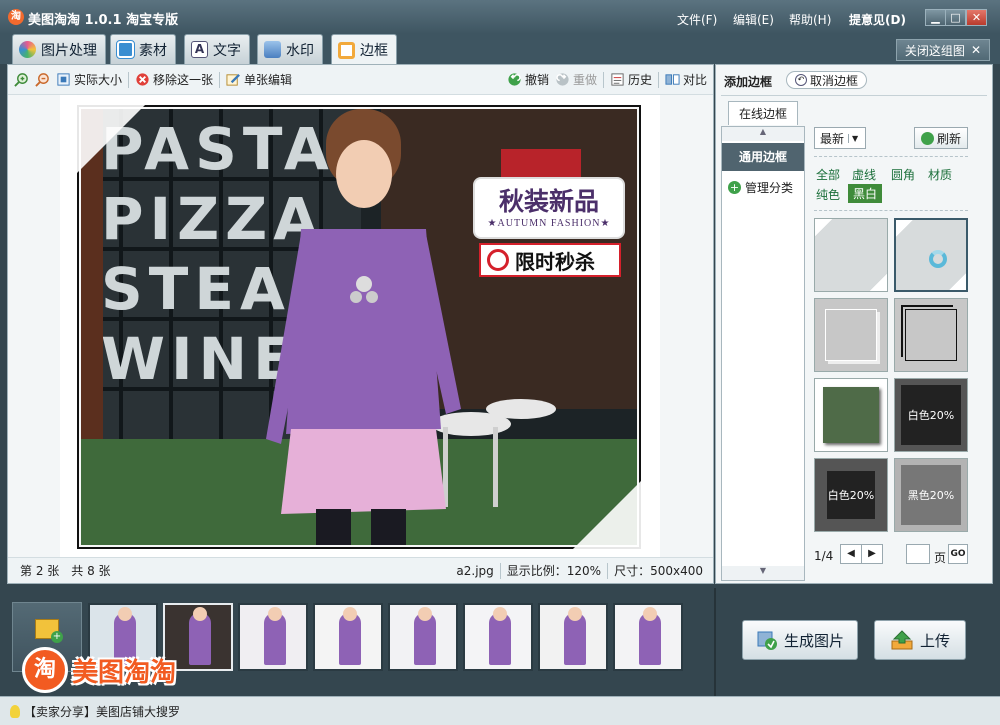 This screenshot has height=725, width=1000. Describe the element at coordinates (934, 640) in the screenshot. I see `upload-label: 上传` at that location.